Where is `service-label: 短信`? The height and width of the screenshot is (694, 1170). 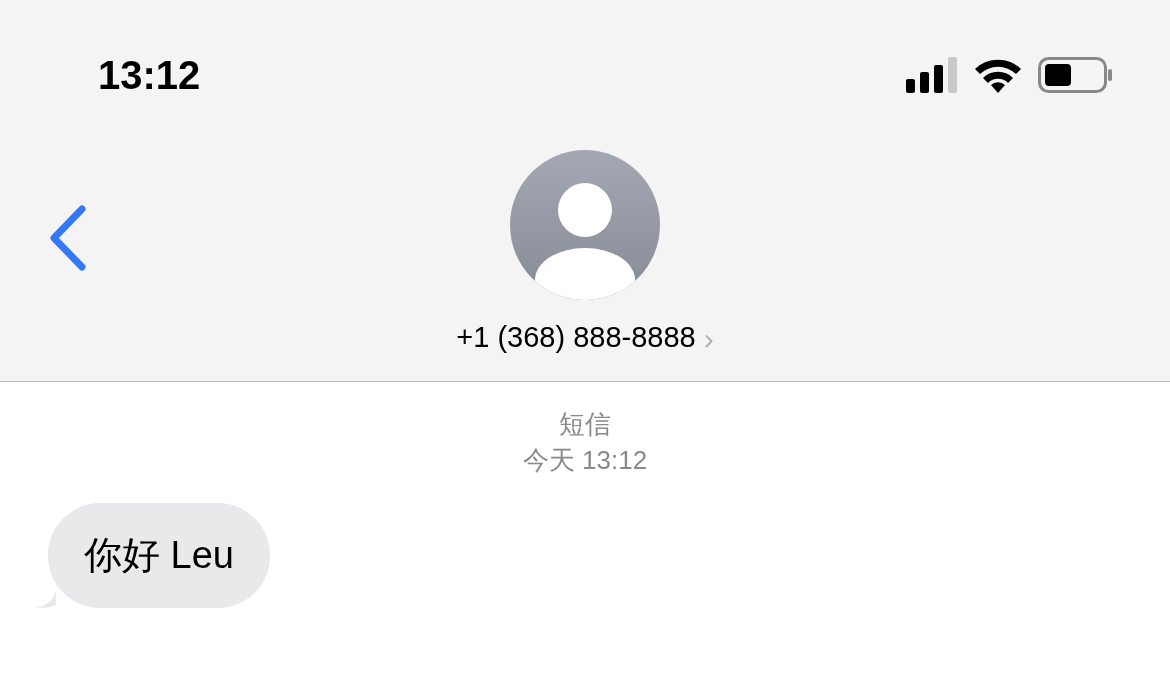 service-label: 短信 is located at coordinates (585, 424).